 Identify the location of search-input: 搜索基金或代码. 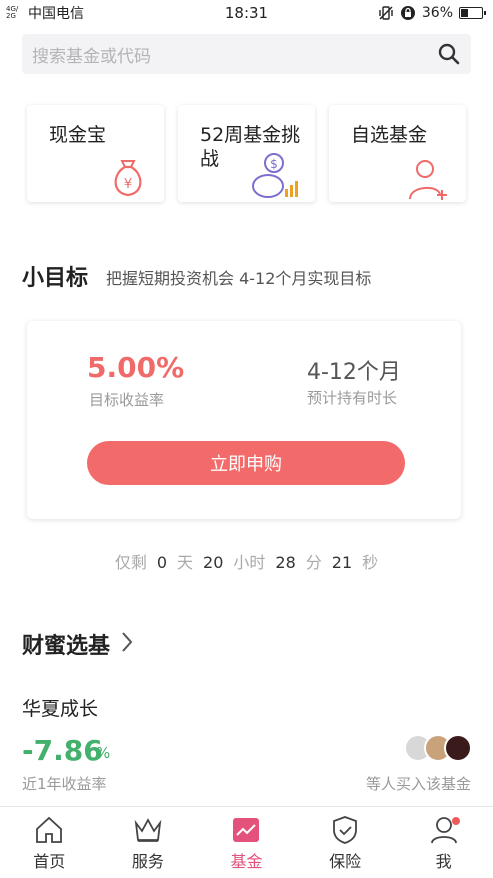
(234, 54).